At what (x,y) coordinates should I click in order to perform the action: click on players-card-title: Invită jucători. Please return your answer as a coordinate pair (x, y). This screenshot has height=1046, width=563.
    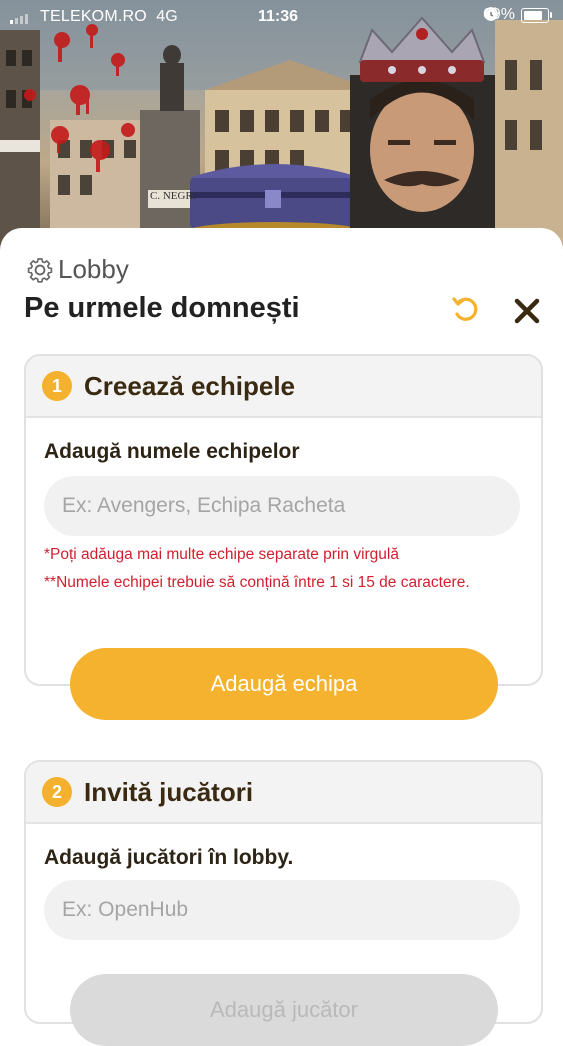
    Looking at the image, I should click on (169, 791).